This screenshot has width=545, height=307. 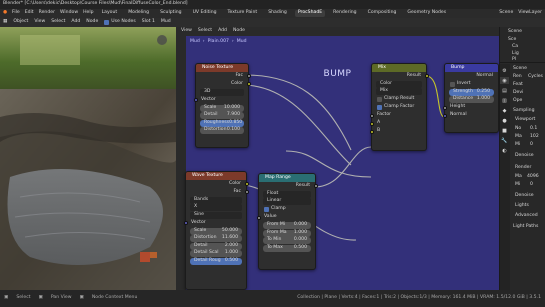 I want to click on viewlayer-selector: ViewLayer, so click(x=530, y=13).